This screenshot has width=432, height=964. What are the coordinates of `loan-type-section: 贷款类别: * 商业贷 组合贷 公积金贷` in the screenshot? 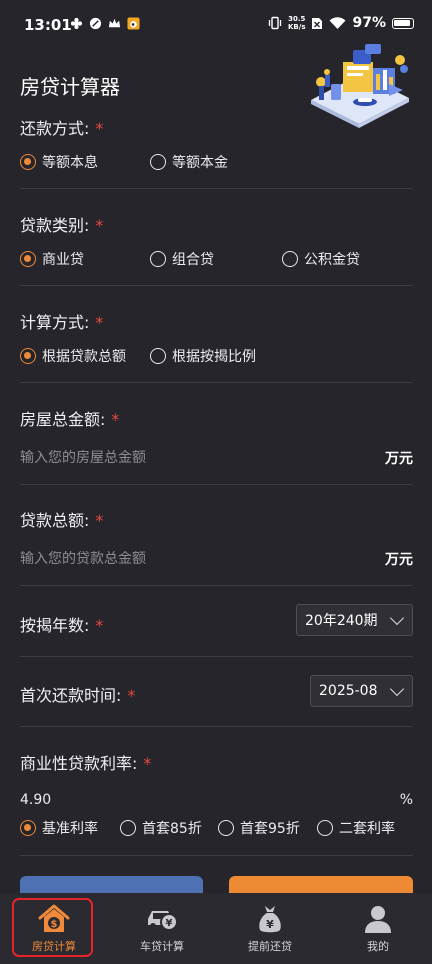 It's located at (216, 240).